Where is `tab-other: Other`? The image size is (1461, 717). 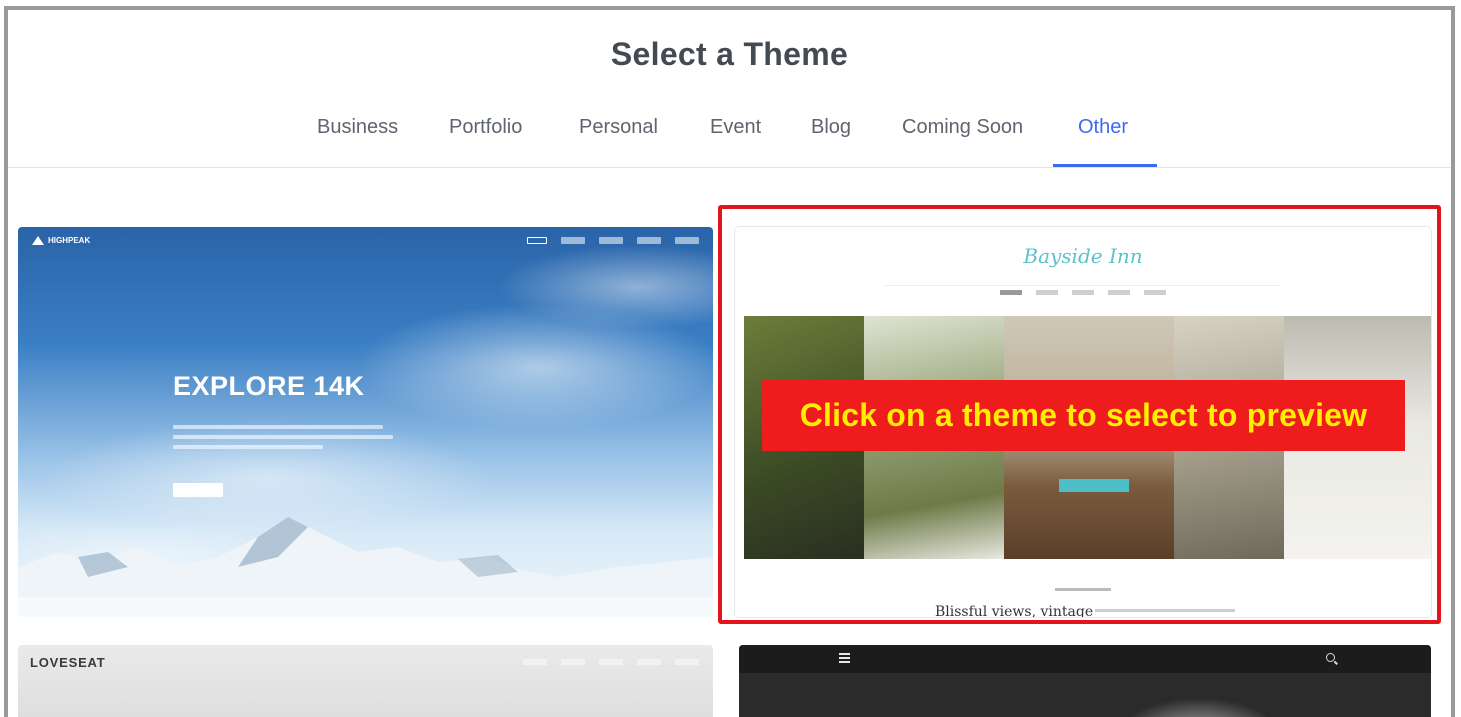
tab-other: Other is located at coordinates (1103, 142).